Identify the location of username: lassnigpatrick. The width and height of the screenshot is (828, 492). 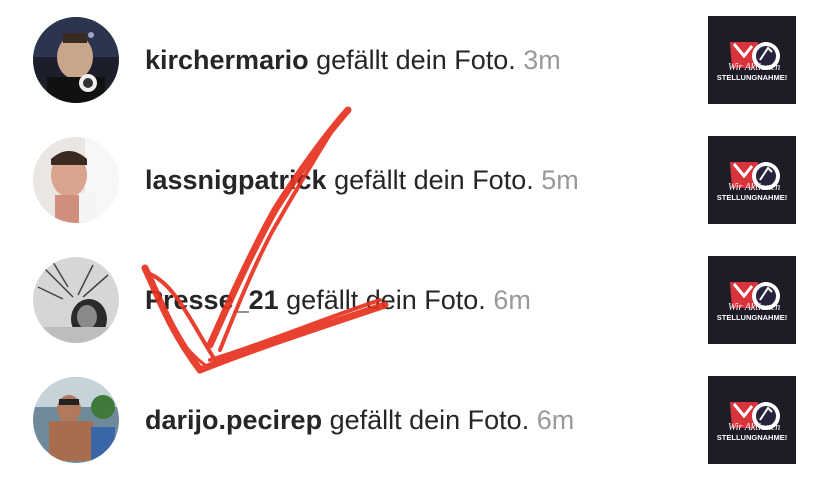
(236, 180).